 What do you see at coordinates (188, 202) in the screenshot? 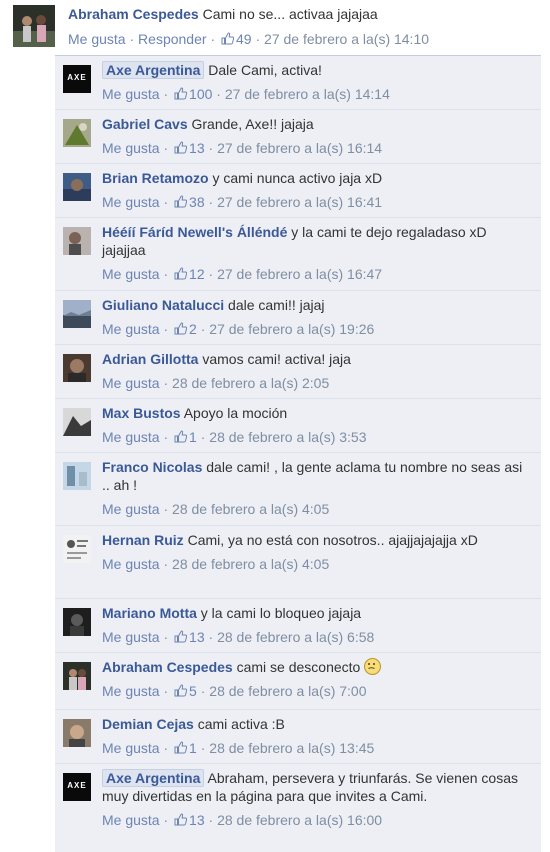
I see `like-count: 38` at bounding box center [188, 202].